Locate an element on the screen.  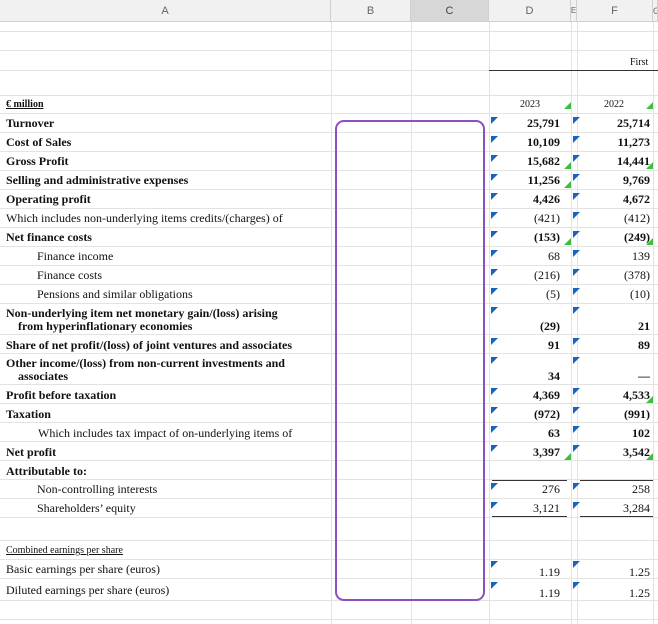
row-label-continued: from hyperinflationary economies is located at coordinates (105, 326).